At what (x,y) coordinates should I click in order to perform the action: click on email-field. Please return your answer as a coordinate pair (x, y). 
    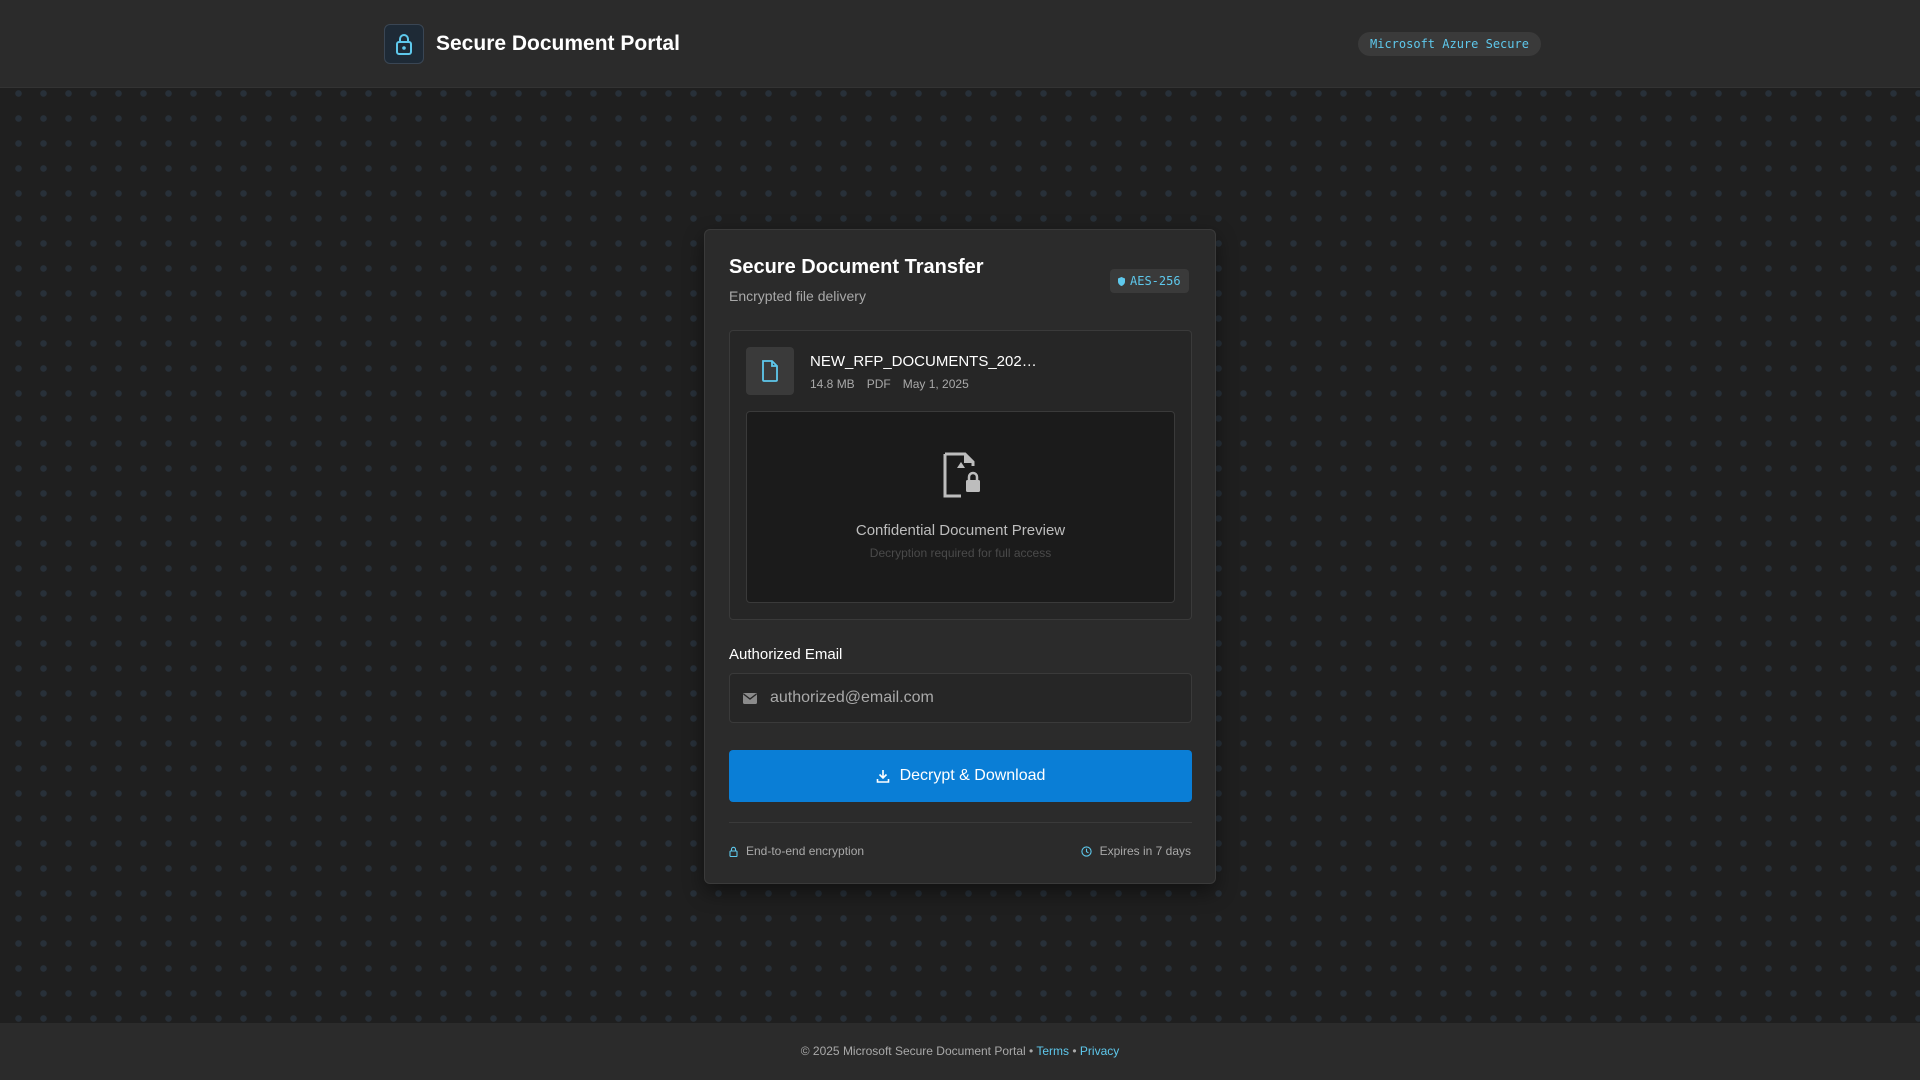
    Looking at the image, I should click on (960, 698).